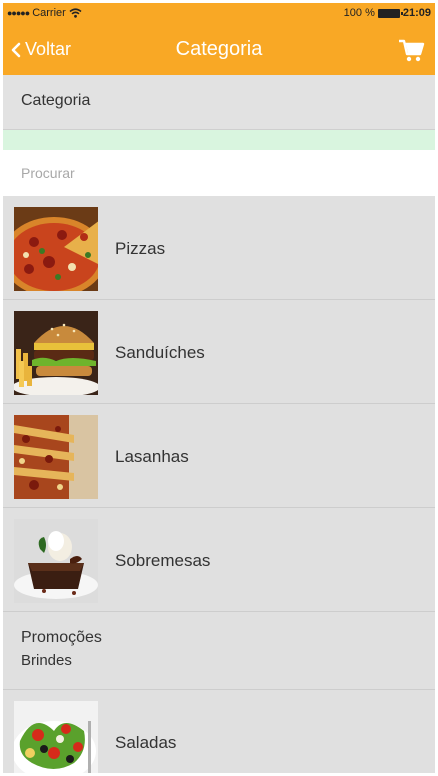 The image size is (438, 776). Describe the element at coordinates (61, 637) in the screenshot. I see `category-label: Promoções` at that location.